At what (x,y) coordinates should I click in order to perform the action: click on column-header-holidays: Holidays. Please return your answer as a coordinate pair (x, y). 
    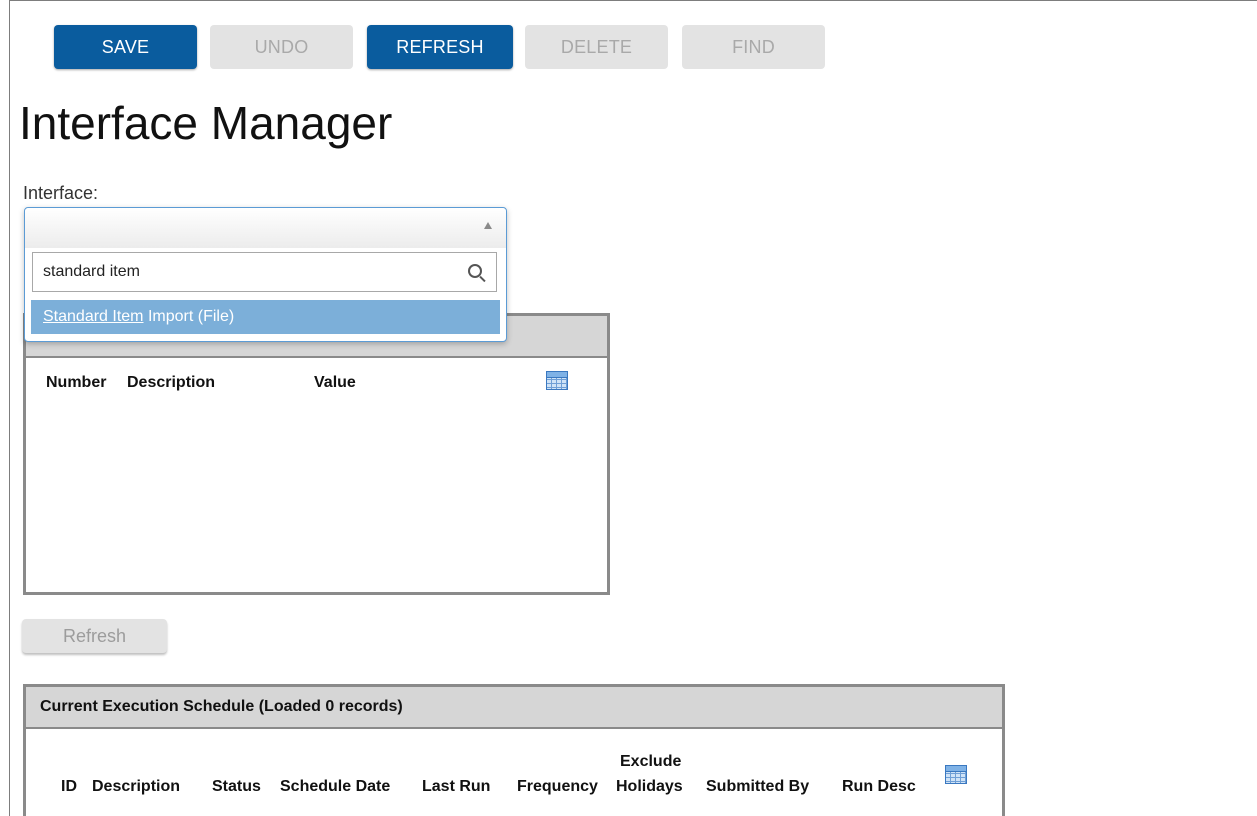
    Looking at the image, I should click on (649, 787).